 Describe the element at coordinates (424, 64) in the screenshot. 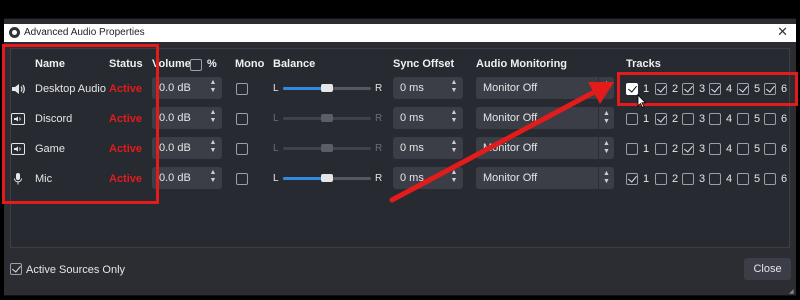

I see `header-sync-offset: Sync Offset` at that location.